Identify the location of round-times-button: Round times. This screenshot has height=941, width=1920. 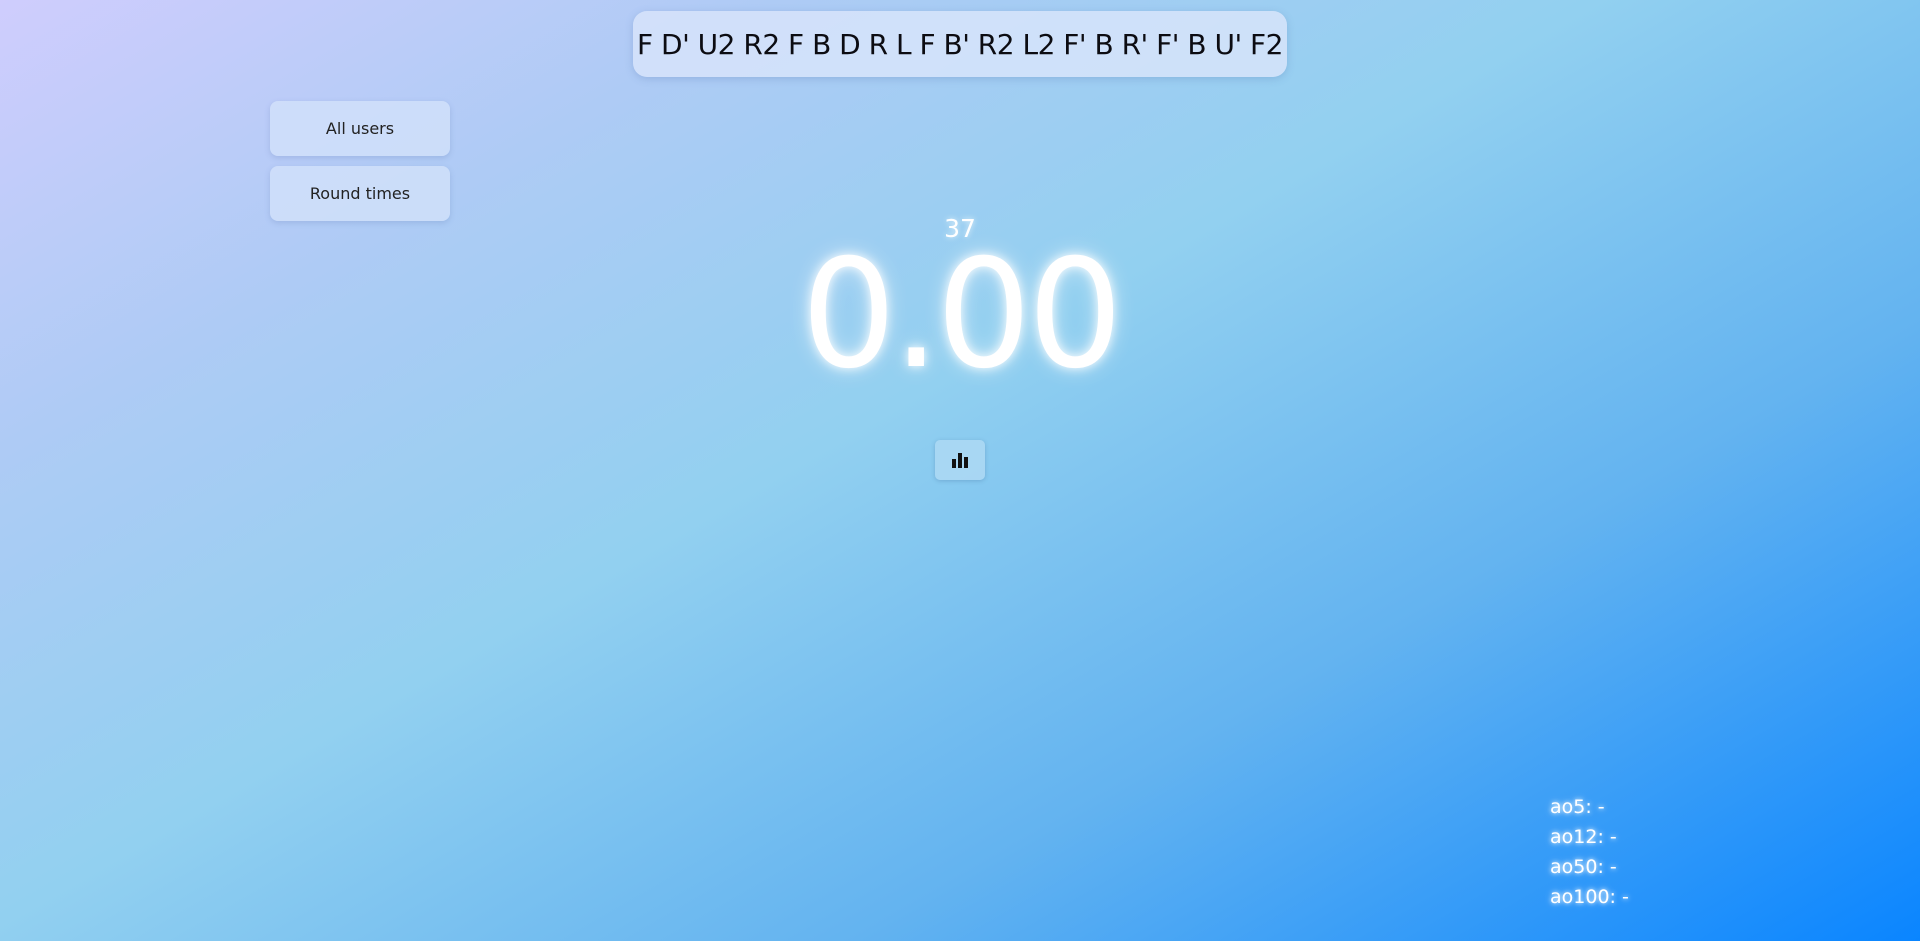
(360, 193).